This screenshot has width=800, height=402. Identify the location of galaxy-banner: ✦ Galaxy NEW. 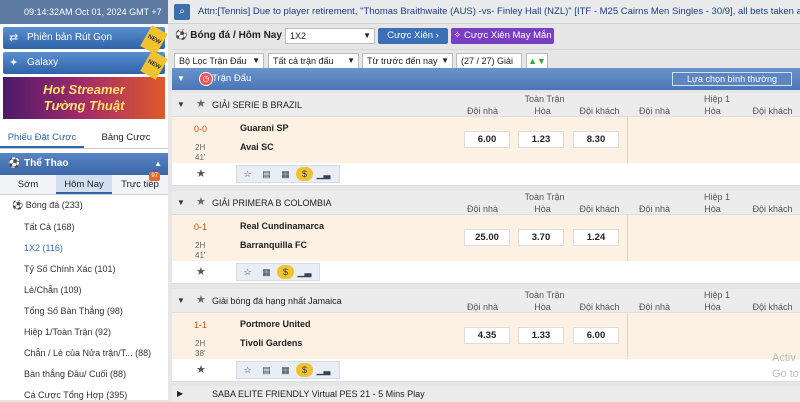
(85, 65).